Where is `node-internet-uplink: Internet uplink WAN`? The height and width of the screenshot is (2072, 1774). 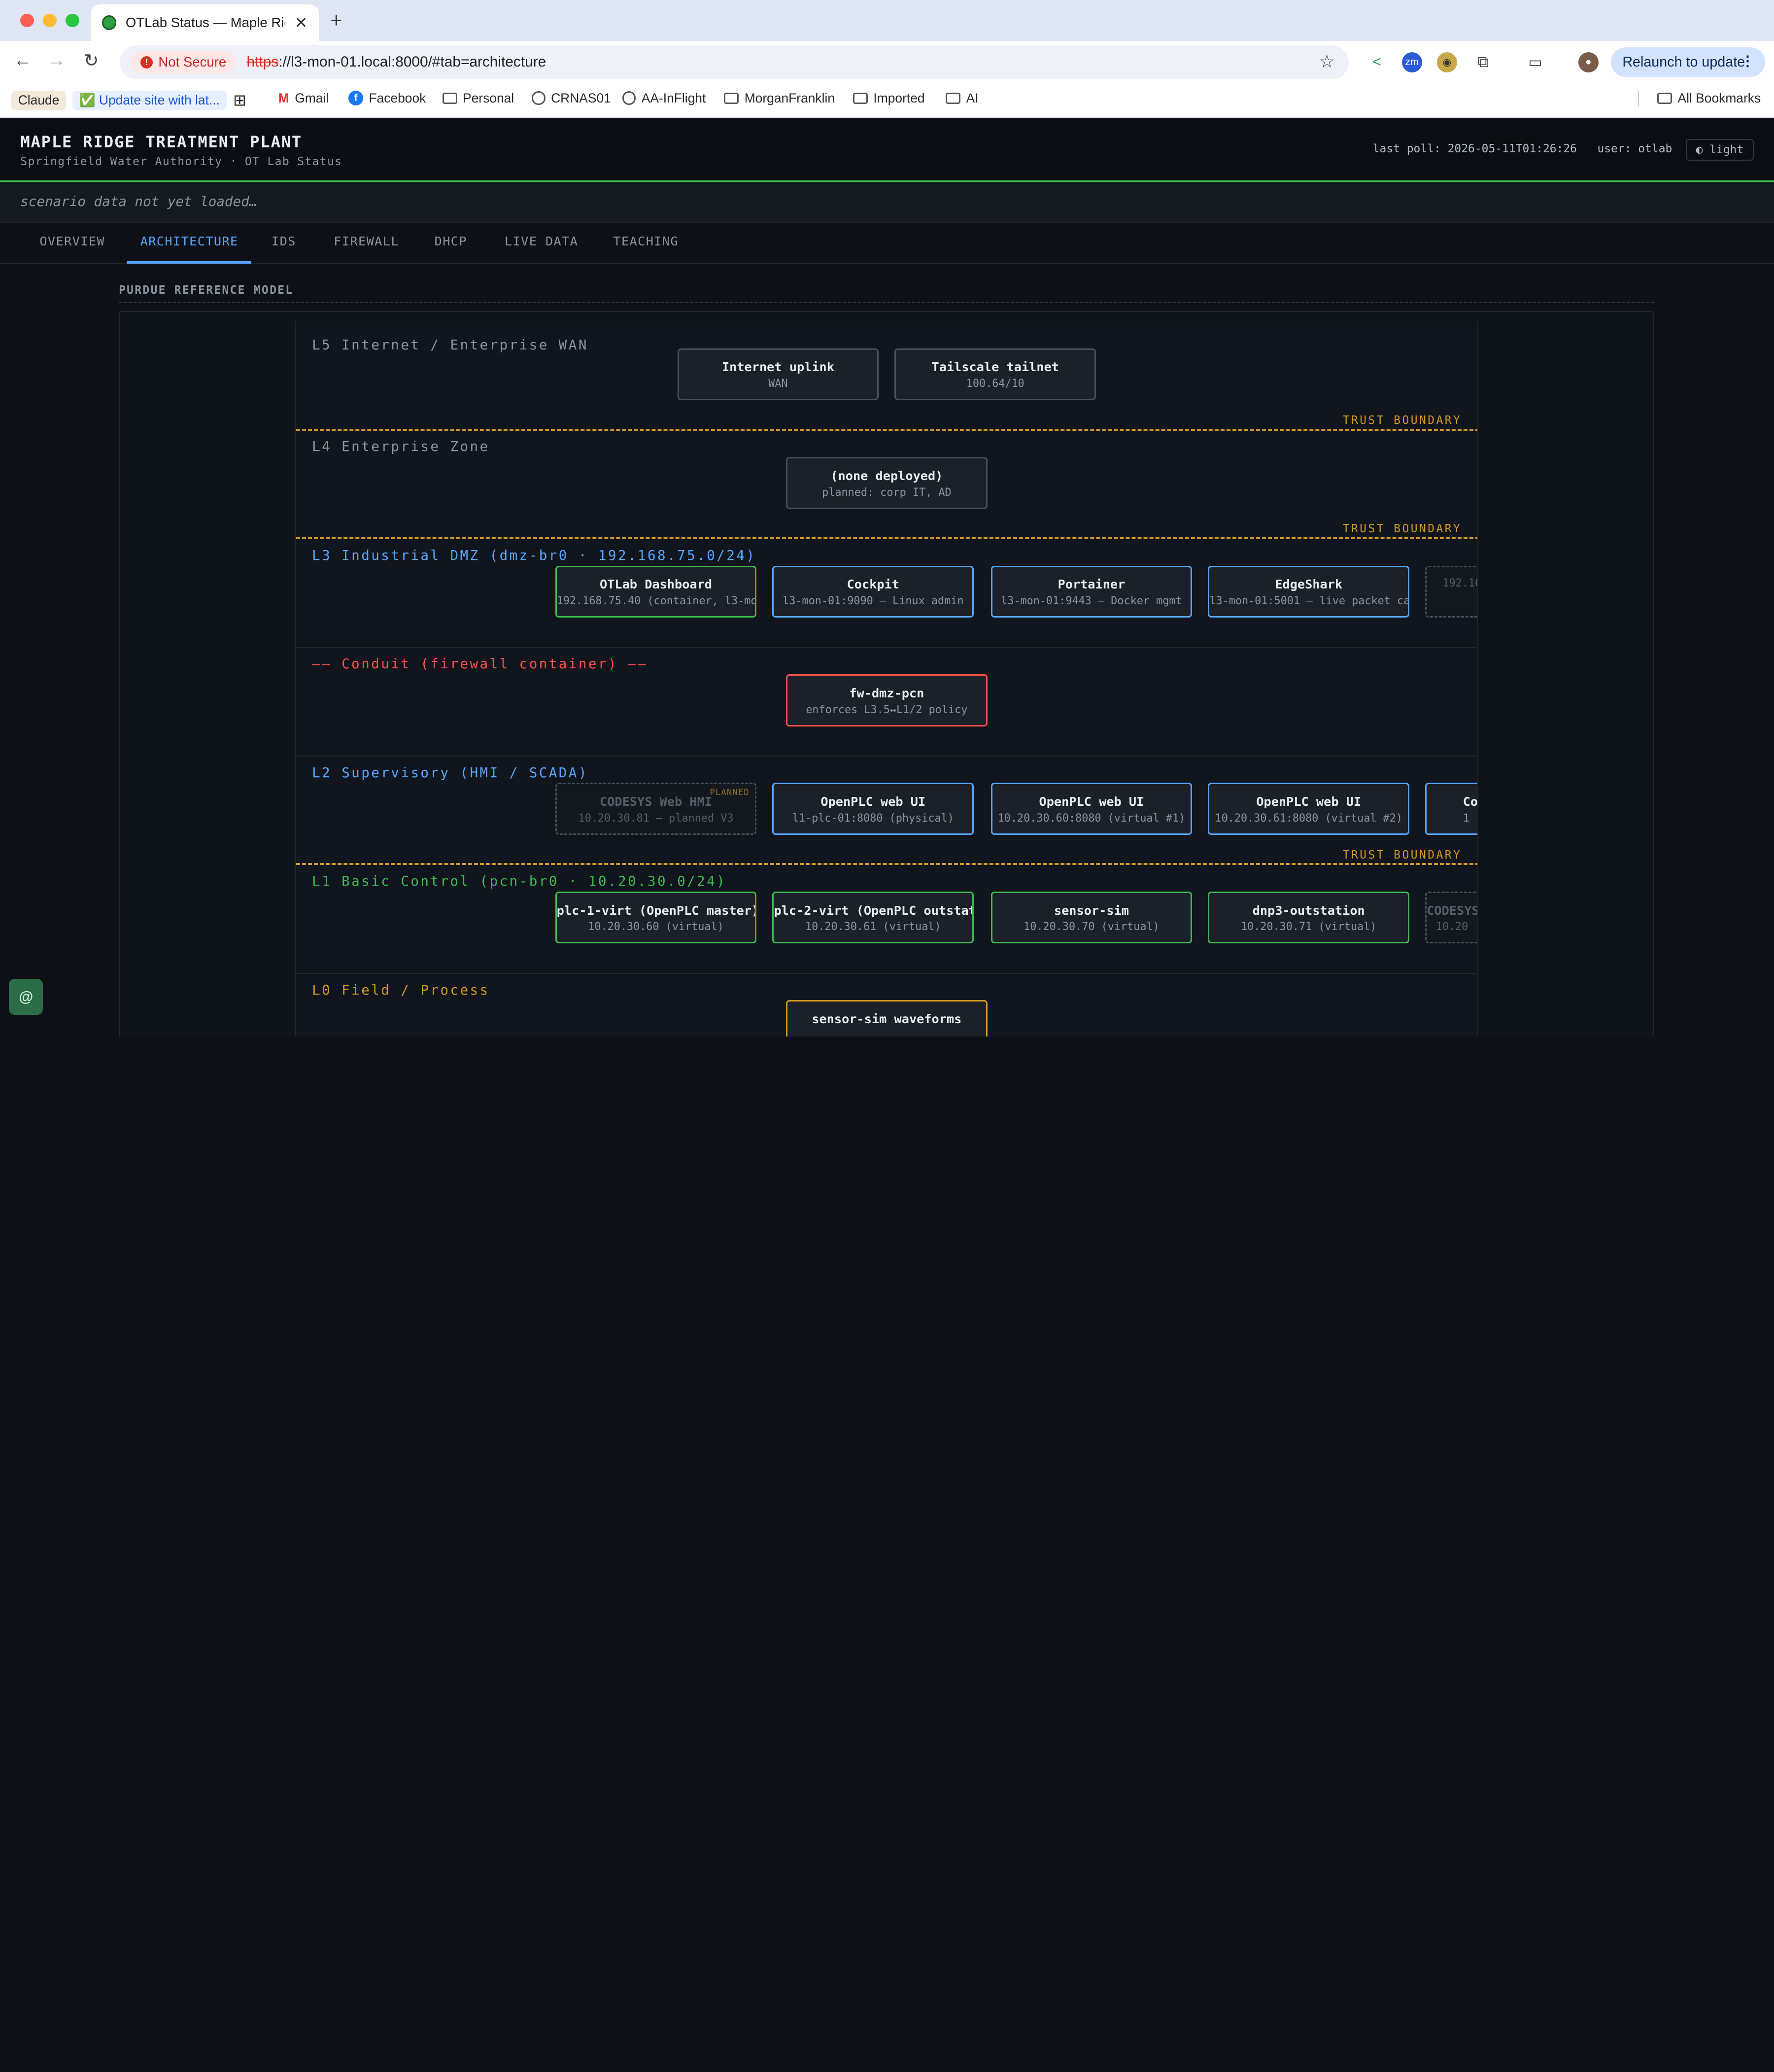
node-internet-uplink: Internet uplink WAN is located at coordinates (778, 374).